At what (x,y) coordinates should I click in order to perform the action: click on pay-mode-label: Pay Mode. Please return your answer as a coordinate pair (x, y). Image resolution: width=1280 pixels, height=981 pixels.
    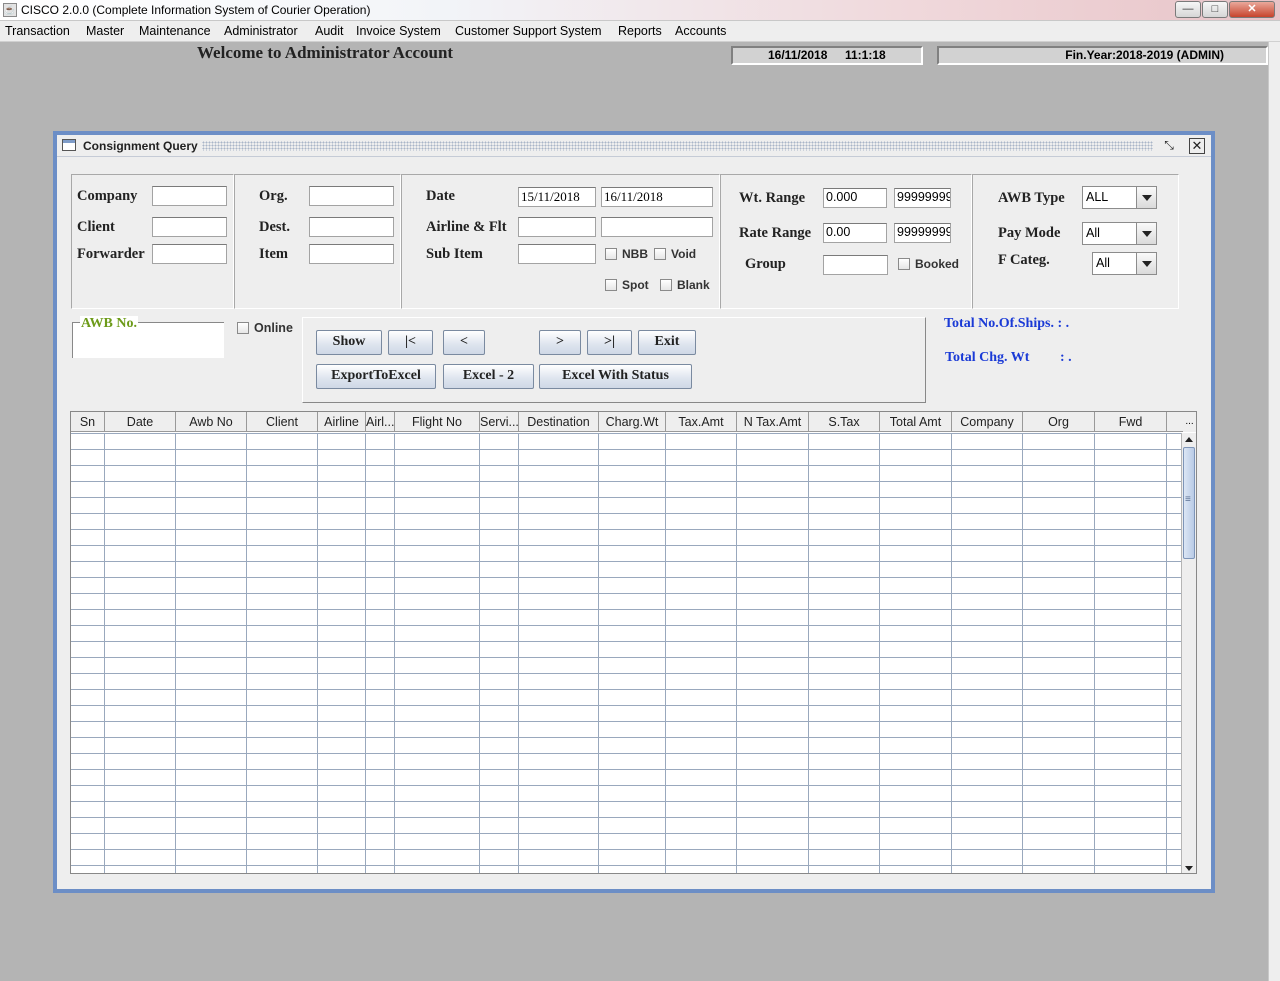
    Looking at the image, I should click on (1029, 233).